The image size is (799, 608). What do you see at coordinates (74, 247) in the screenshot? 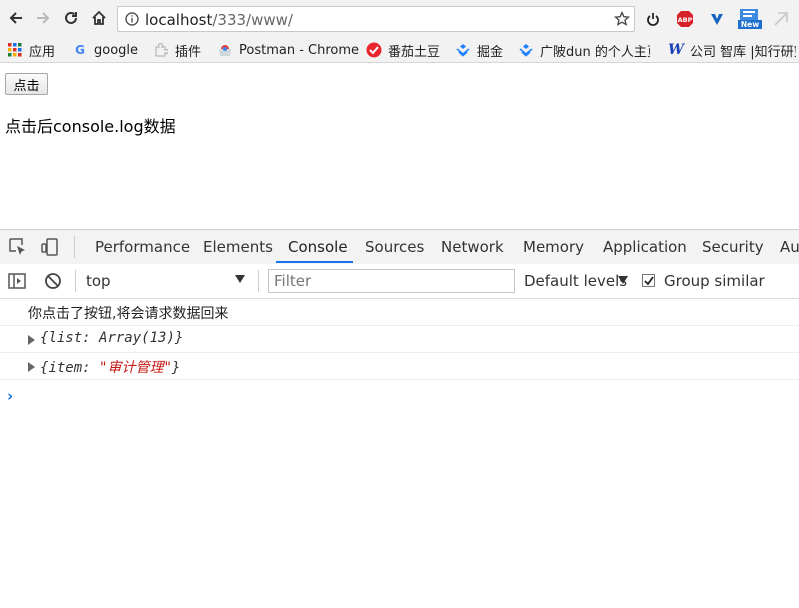
I see `toolbar-divider` at bounding box center [74, 247].